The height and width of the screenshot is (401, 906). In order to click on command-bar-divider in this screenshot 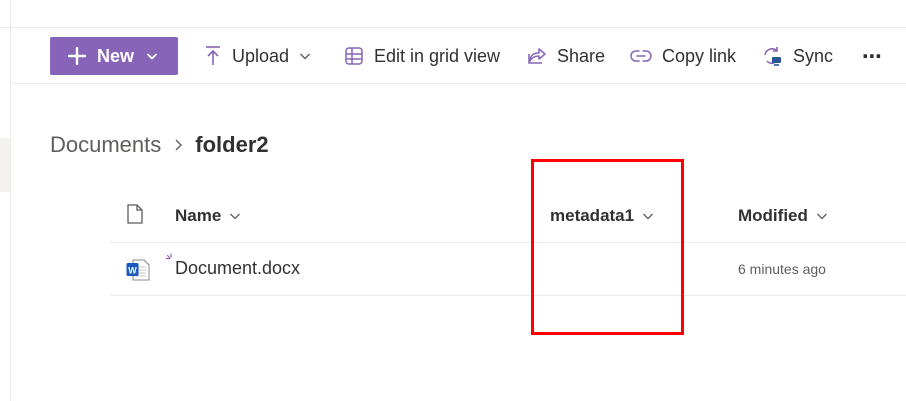, I will do `click(458, 83)`.